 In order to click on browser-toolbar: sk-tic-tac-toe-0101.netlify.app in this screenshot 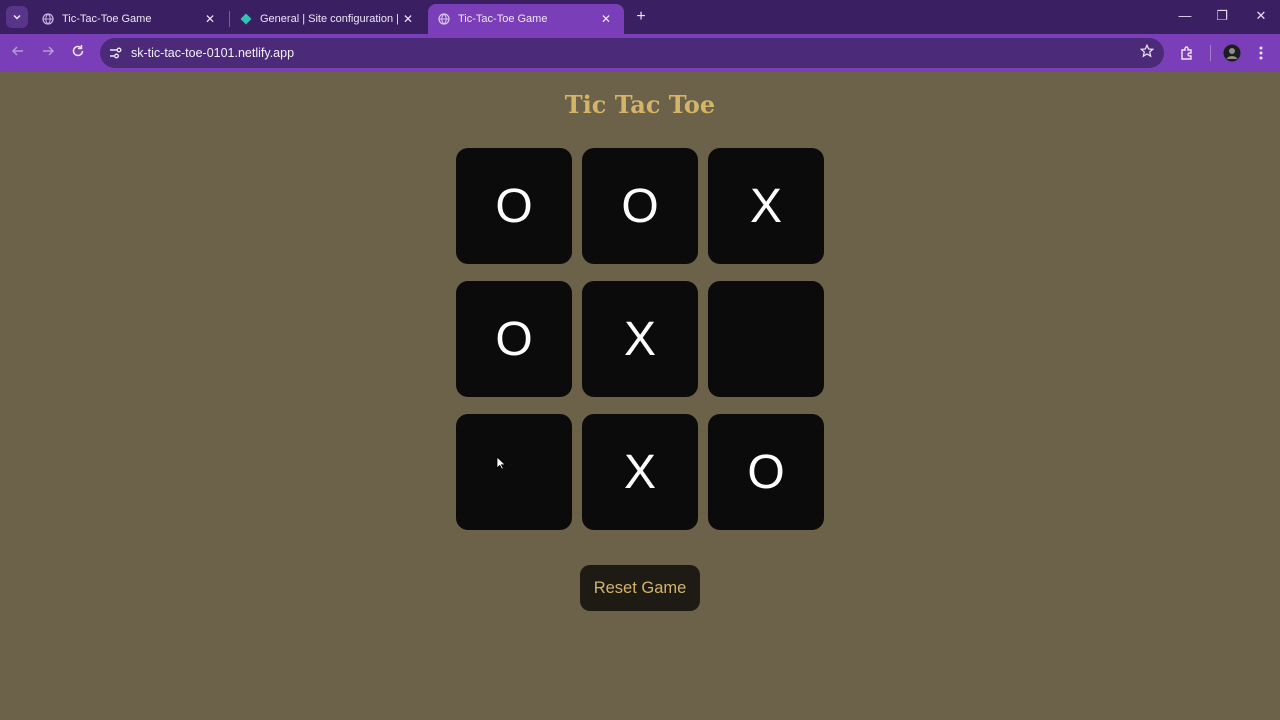, I will do `click(640, 53)`.